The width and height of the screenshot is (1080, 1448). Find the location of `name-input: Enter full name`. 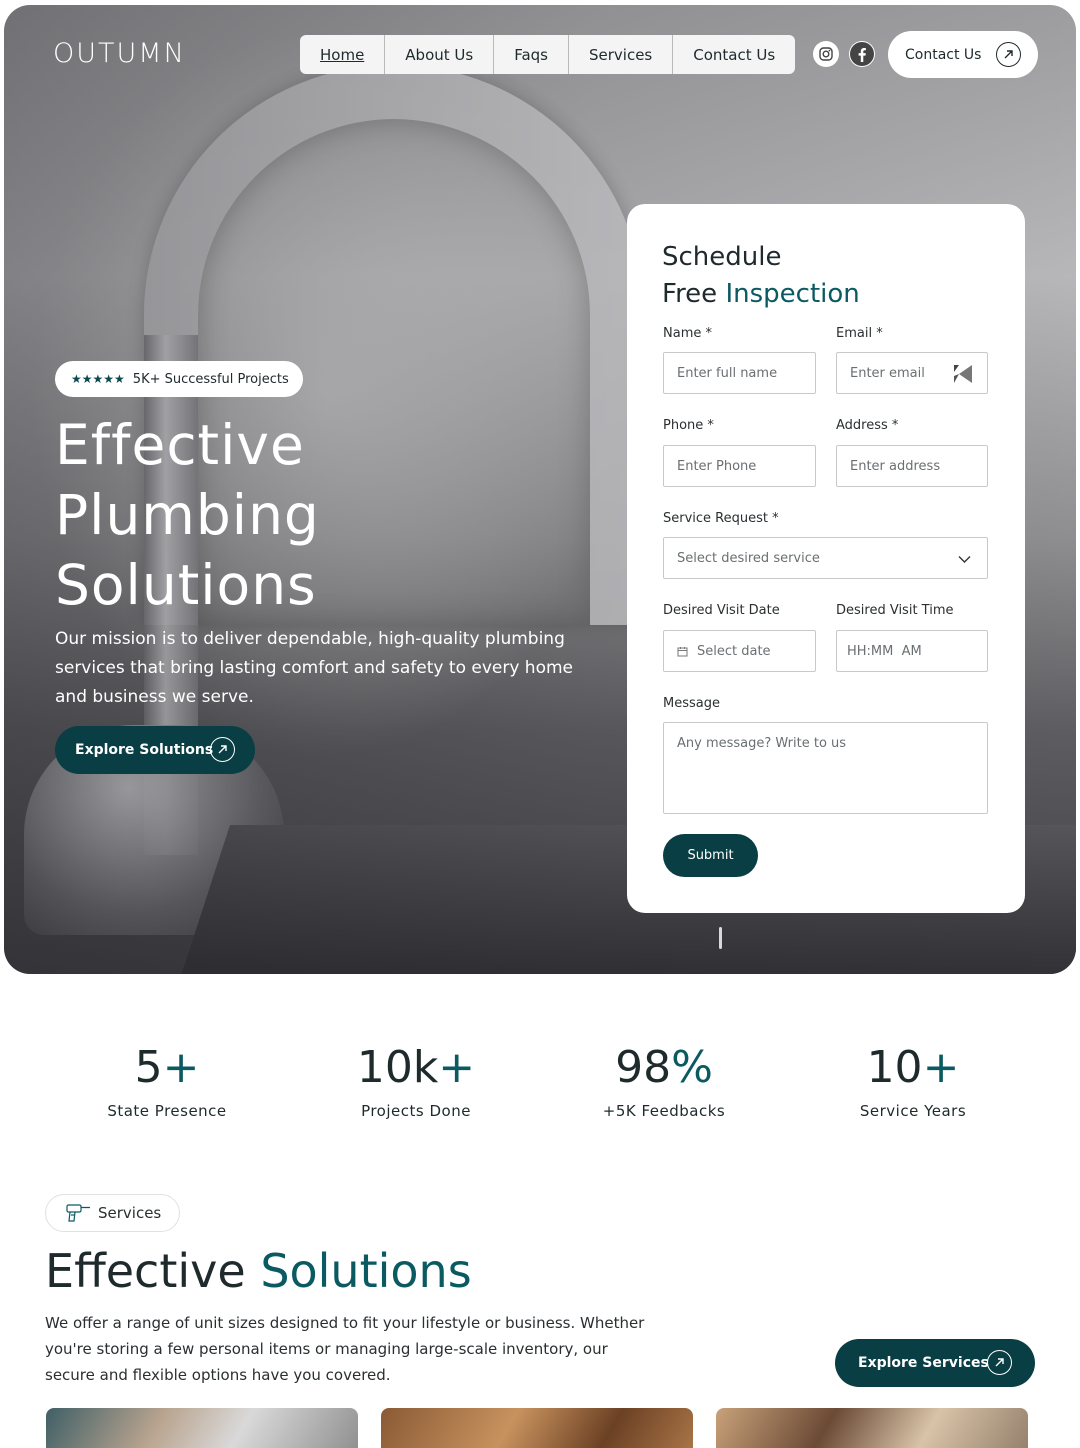

name-input: Enter full name is located at coordinates (739, 373).